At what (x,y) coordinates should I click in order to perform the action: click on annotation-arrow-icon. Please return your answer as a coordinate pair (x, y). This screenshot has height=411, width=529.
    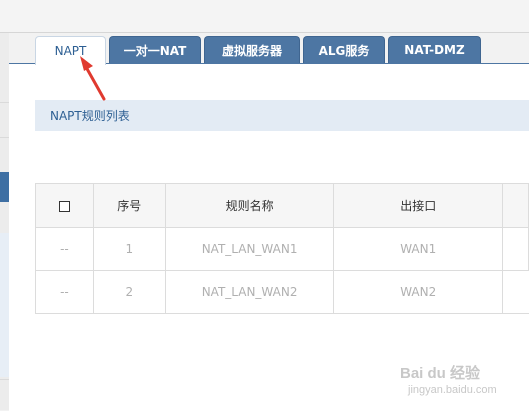
    Looking at the image, I should click on (93, 78).